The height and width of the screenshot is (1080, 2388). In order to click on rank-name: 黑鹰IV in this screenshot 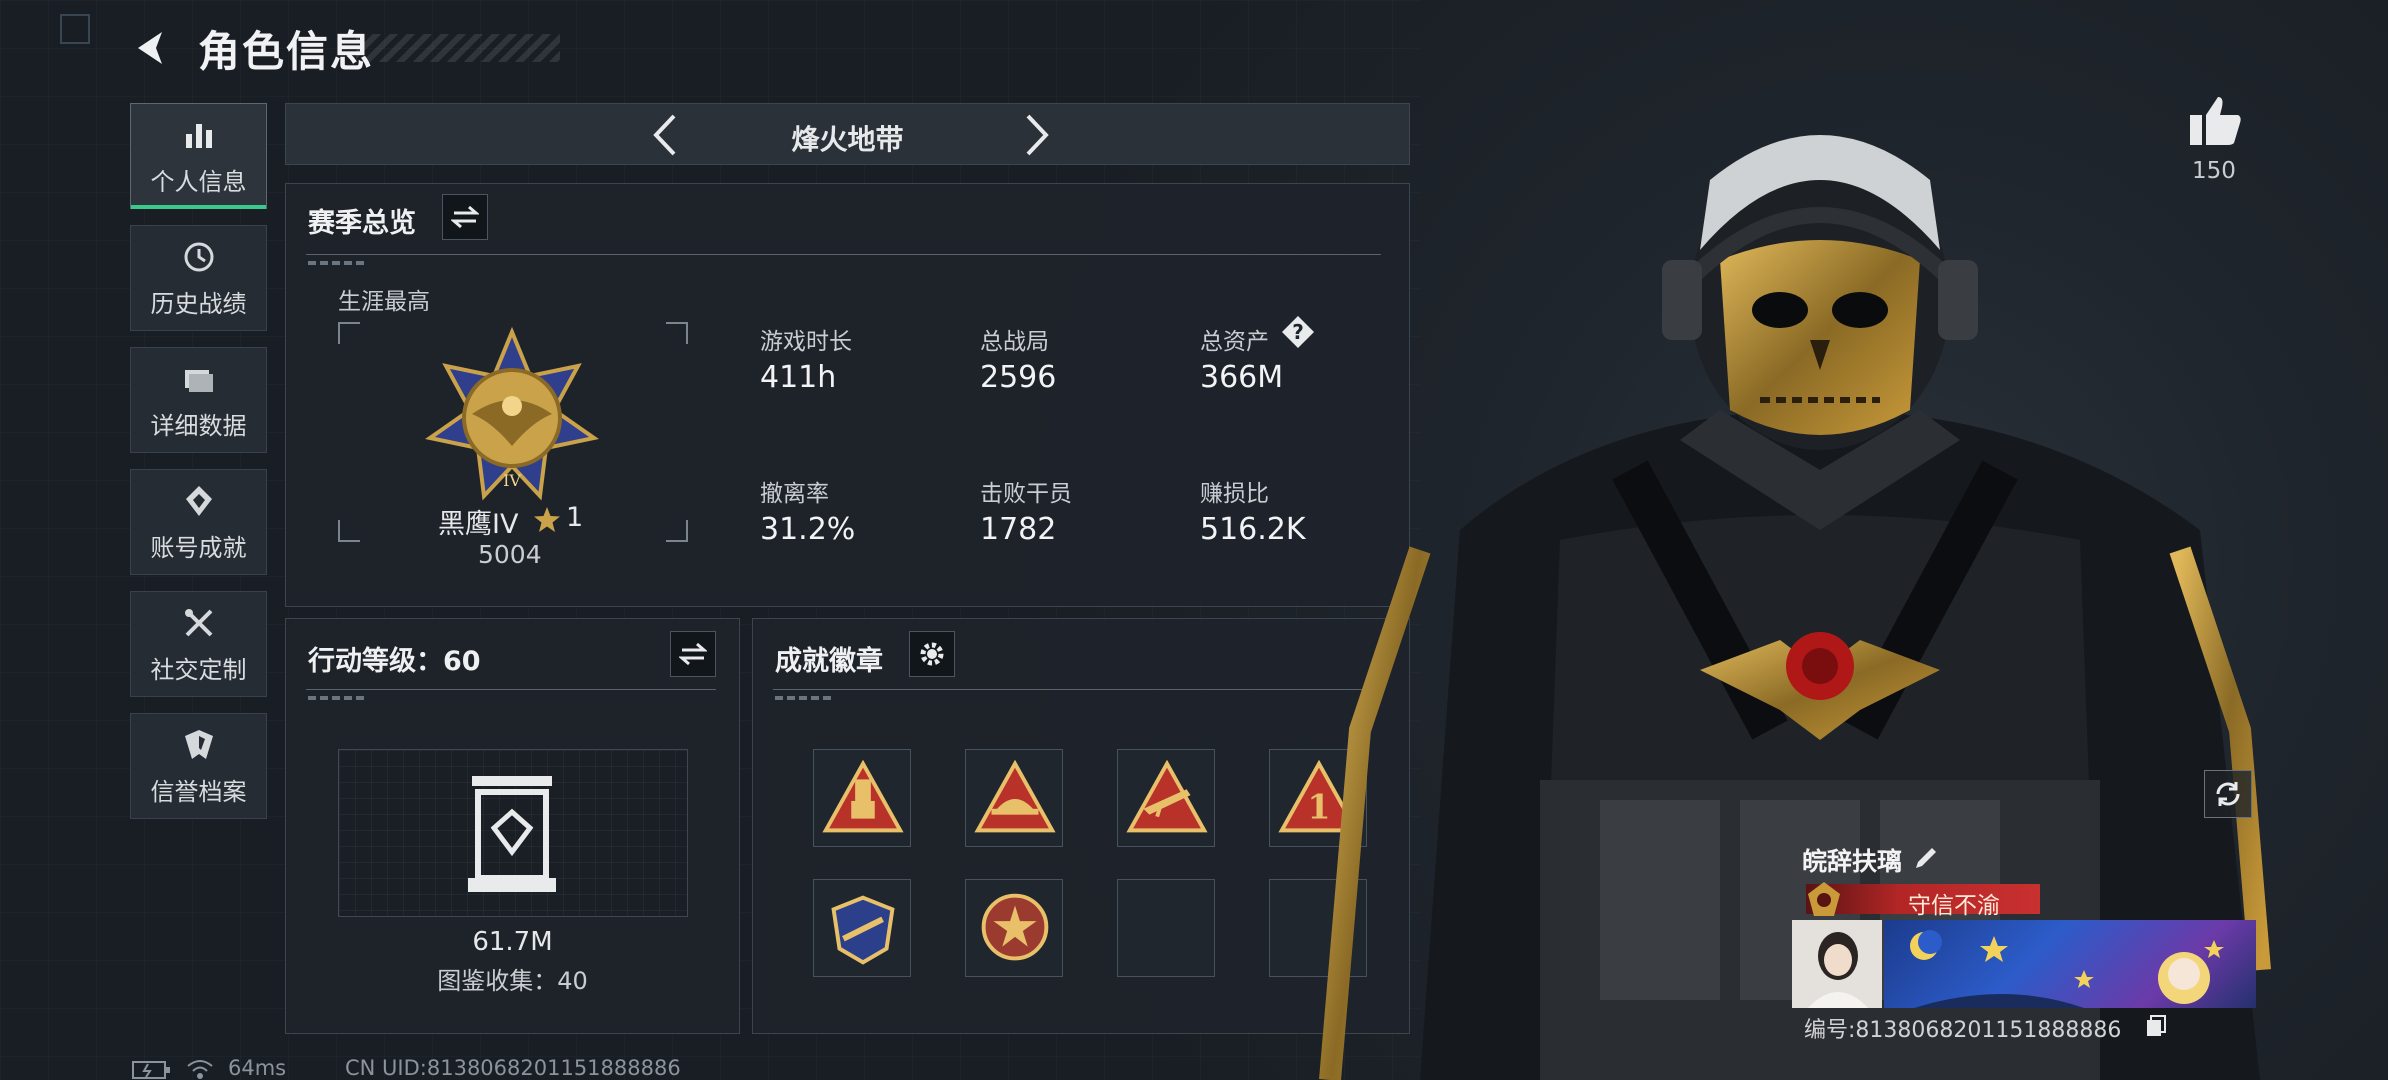, I will do `click(478, 524)`.